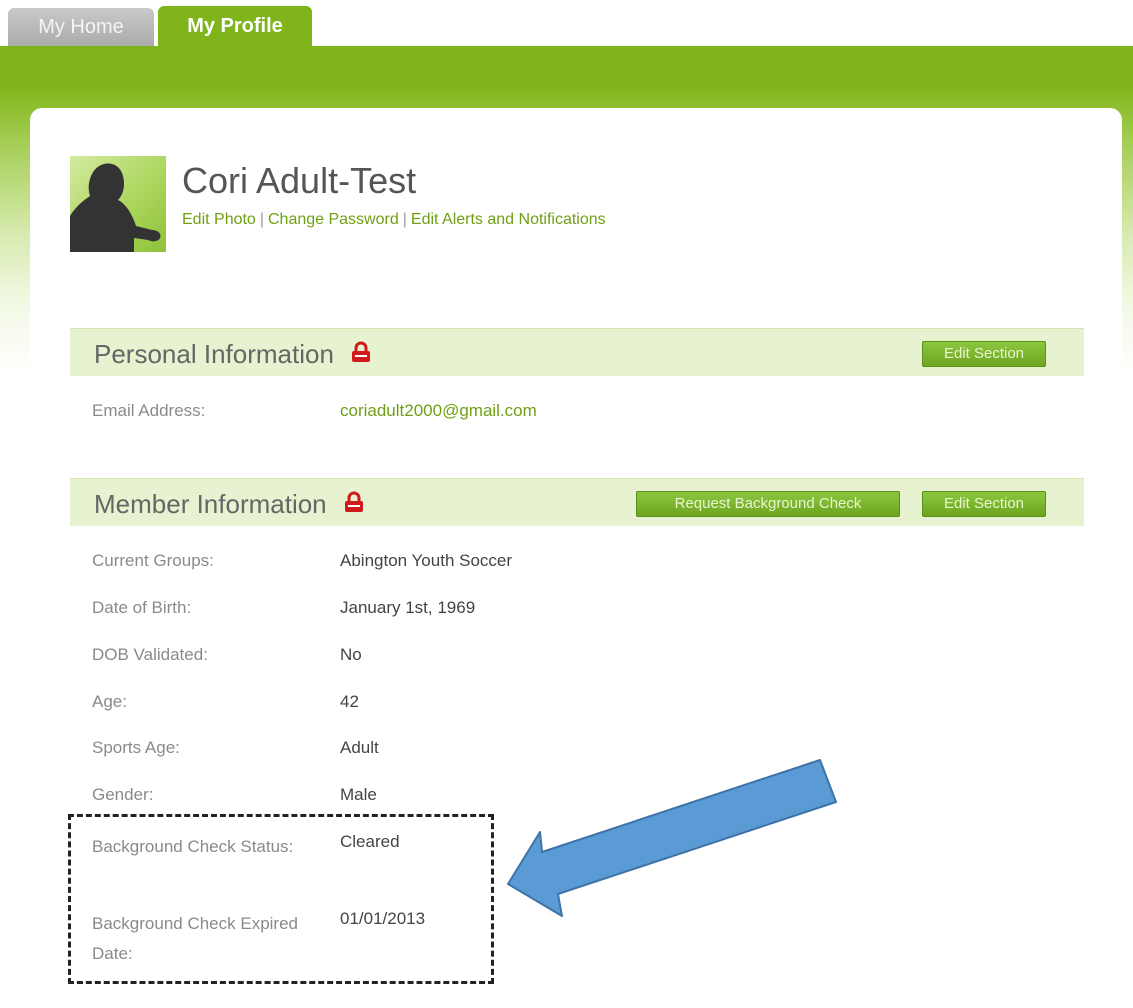  Describe the element at coordinates (566, 24) in the screenshot. I see `tab-bar: My Home My Profile` at that location.